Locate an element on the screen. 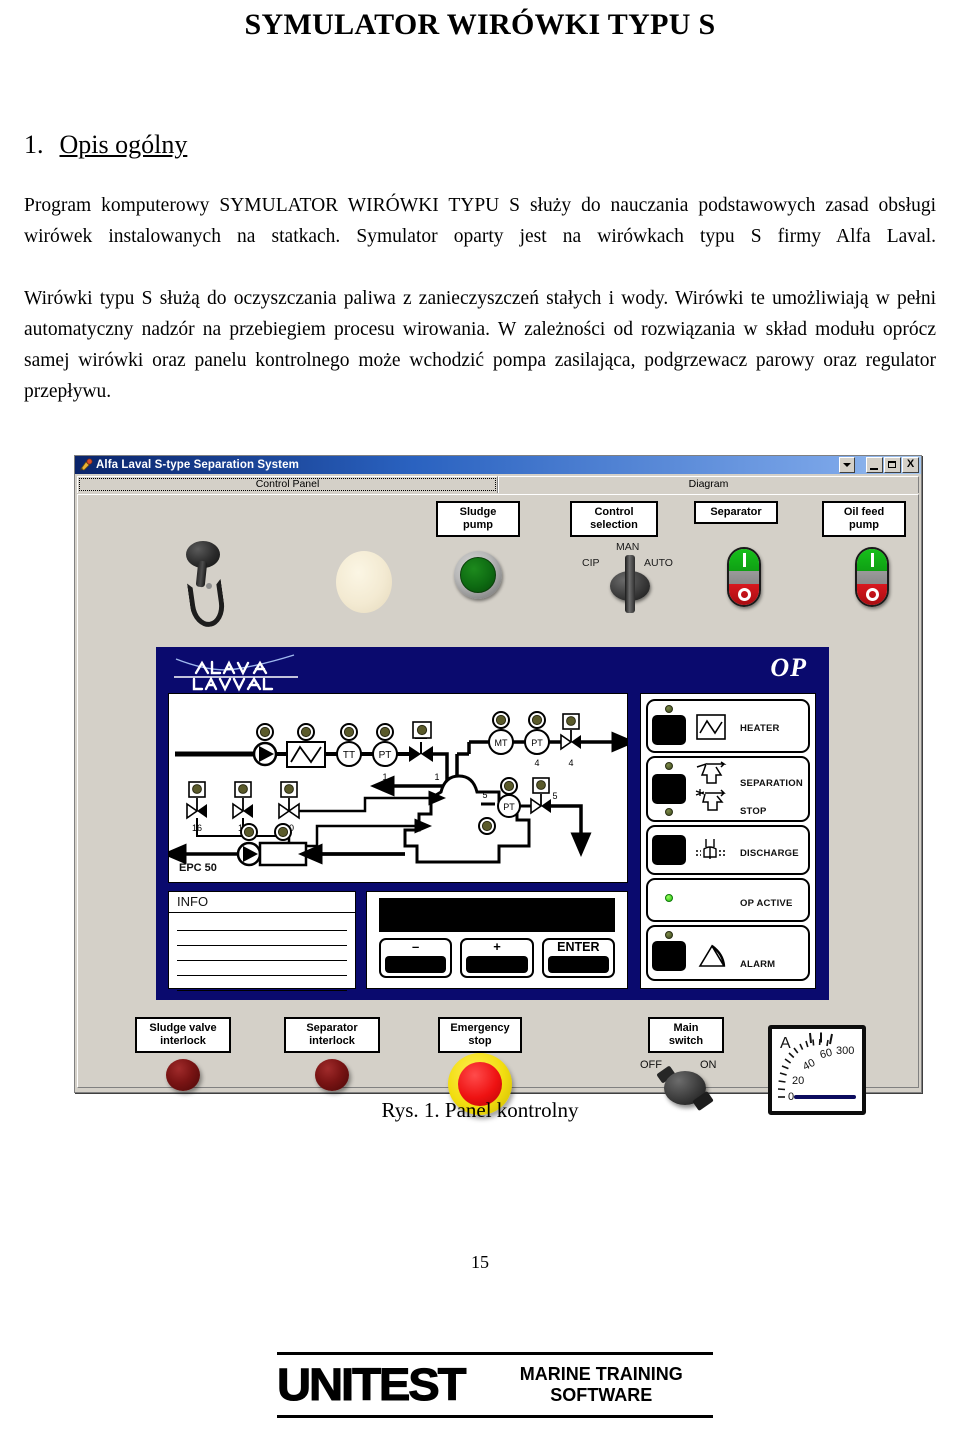 This screenshot has height=1430, width=960. tab-control-panel: Control Panel is located at coordinates (287, 484).